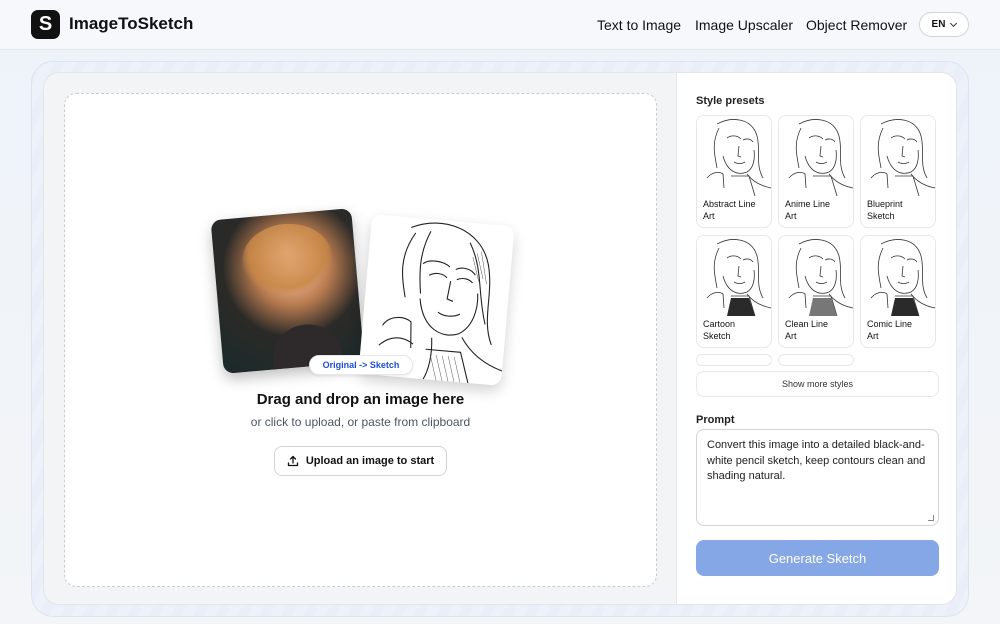 Image resolution: width=1000 pixels, height=624 pixels. I want to click on comparison-badge: Original -> Sketch, so click(361, 365).